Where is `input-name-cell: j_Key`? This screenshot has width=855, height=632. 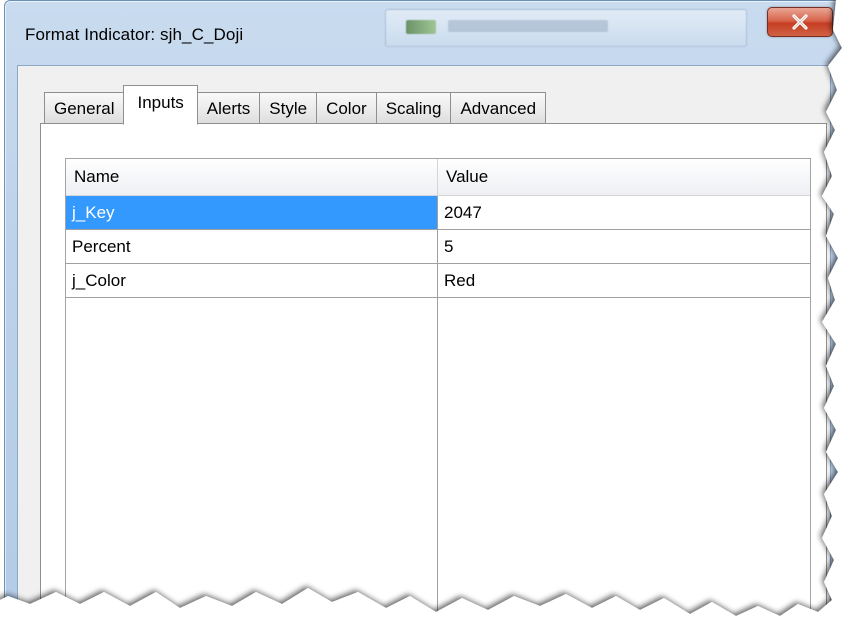 input-name-cell: j_Key is located at coordinates (252, 212).